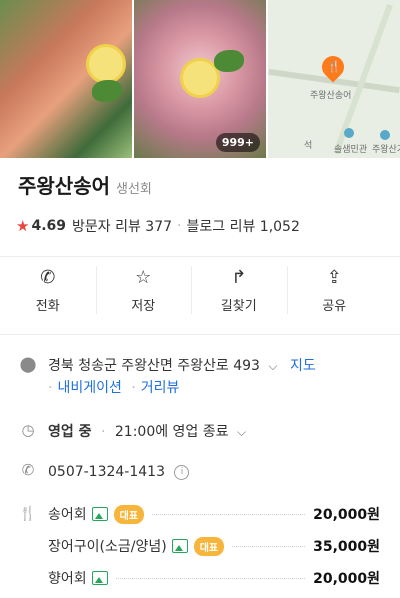  I want to click on menu-item: 향어회 20,000원, so click(199, 578).